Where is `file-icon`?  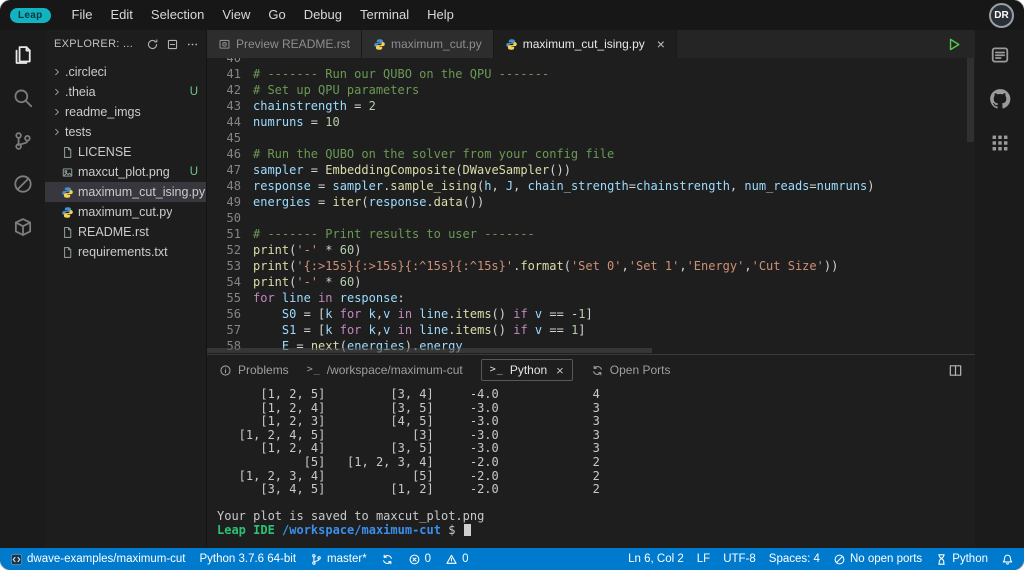 file-icon is located at coordinates (67, 232).